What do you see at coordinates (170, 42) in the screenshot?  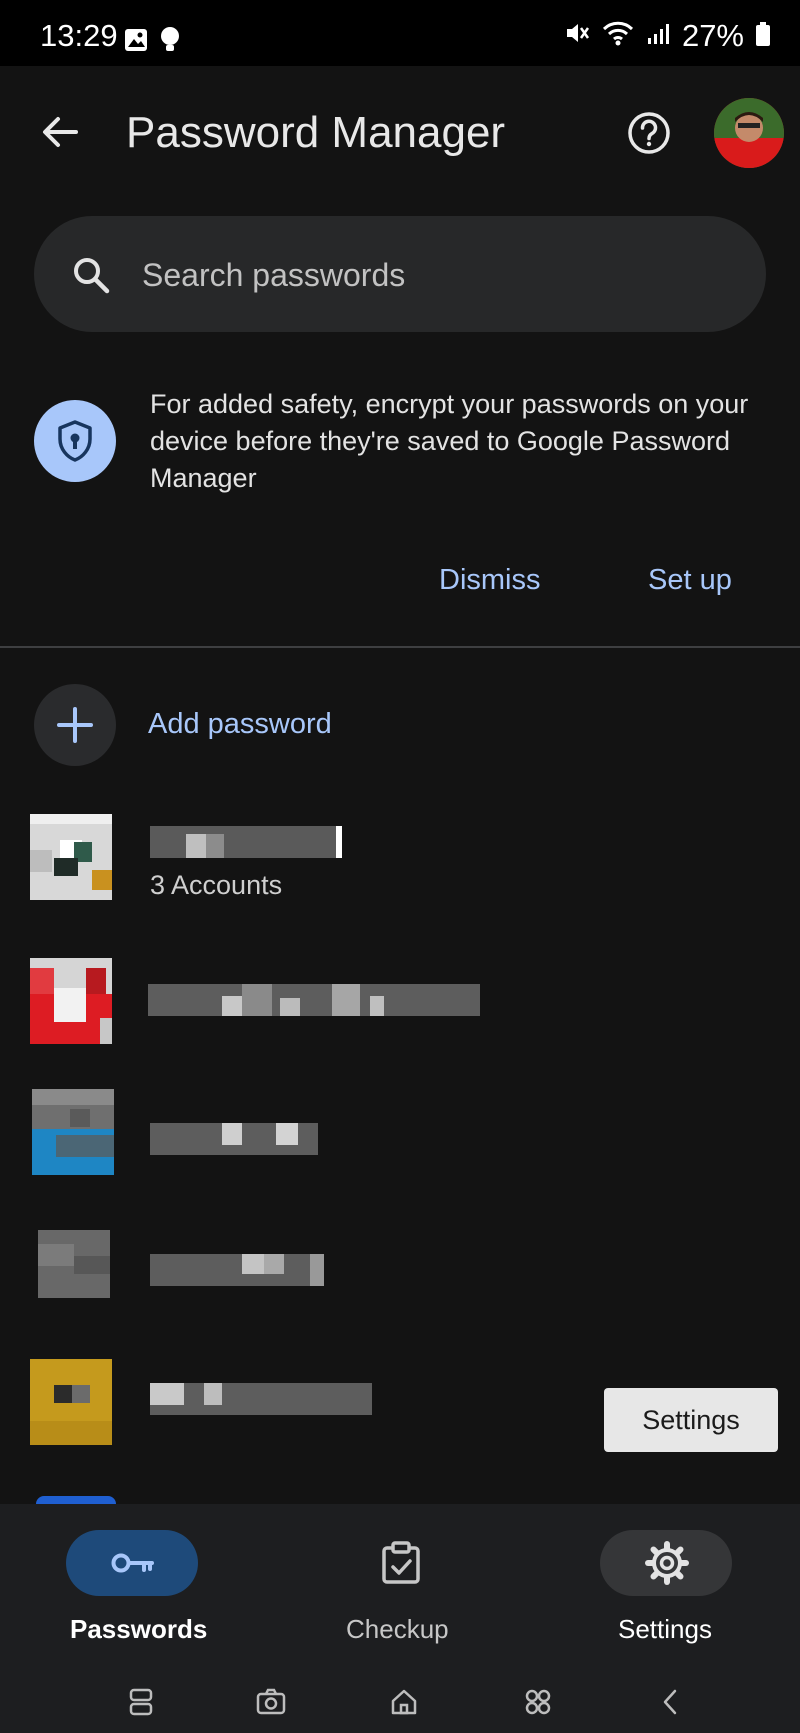 I see `lightbulb-icon` at bounding box center [170, 42].